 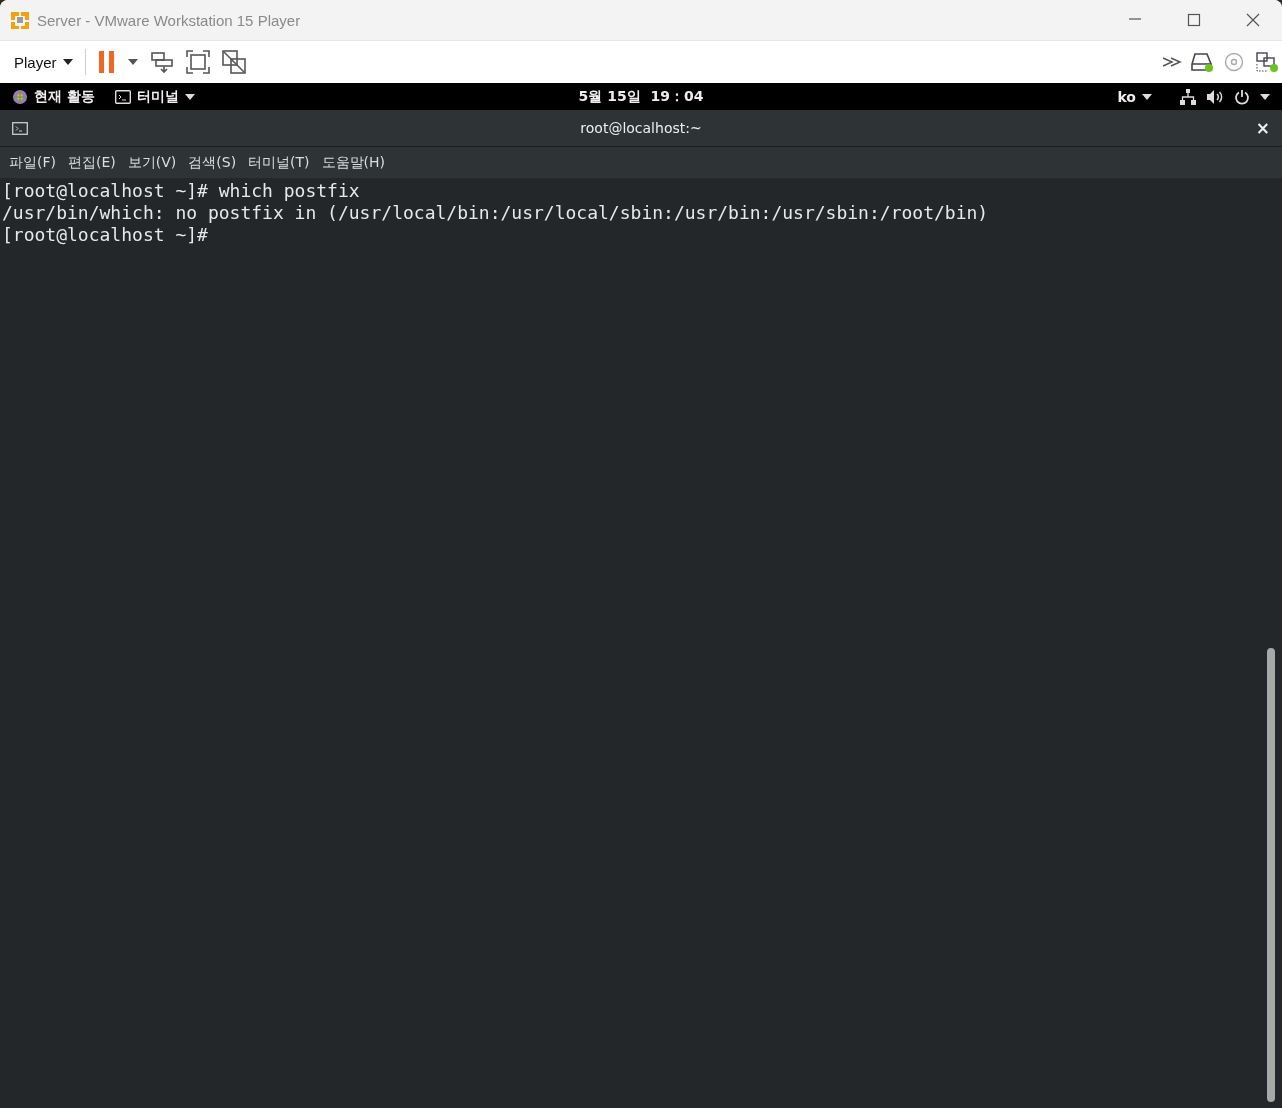 What do you see at coordinates (1126, 96) in the screenshot?
I see `input-method-menu: ko` at bounding box center [1126, 96].